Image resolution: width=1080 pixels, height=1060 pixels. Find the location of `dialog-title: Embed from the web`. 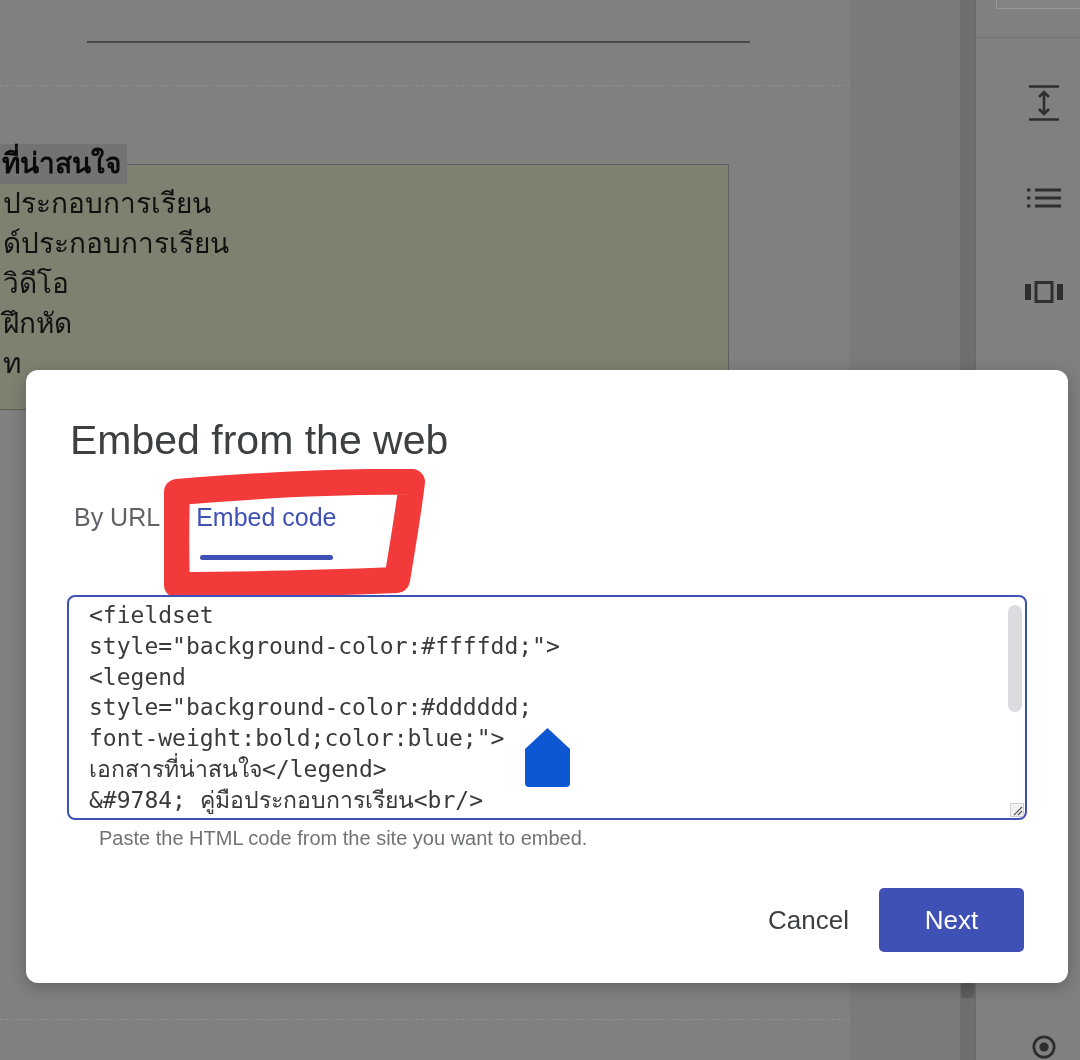

dialog-title: Embed from the web is located at coordinates (260, 440).